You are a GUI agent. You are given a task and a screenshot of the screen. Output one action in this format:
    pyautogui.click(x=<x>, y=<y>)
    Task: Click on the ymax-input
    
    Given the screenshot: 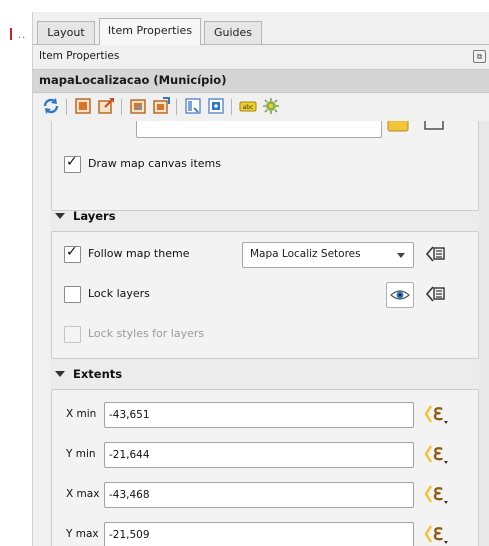 What is the action you would take?
    pyautogui.click(x=259, y=534)
    